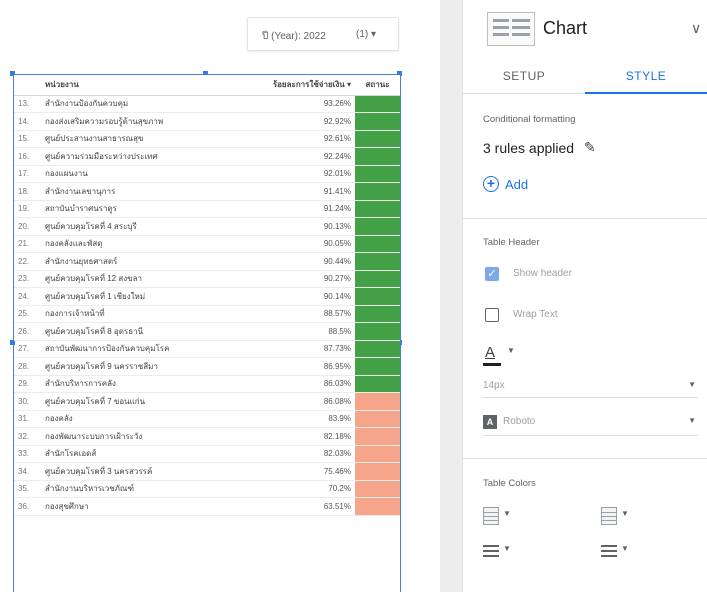  Describe the element at coordinates (287, 191) in the screenshot. I see `row-spending-percent: 91.41%` at that location.